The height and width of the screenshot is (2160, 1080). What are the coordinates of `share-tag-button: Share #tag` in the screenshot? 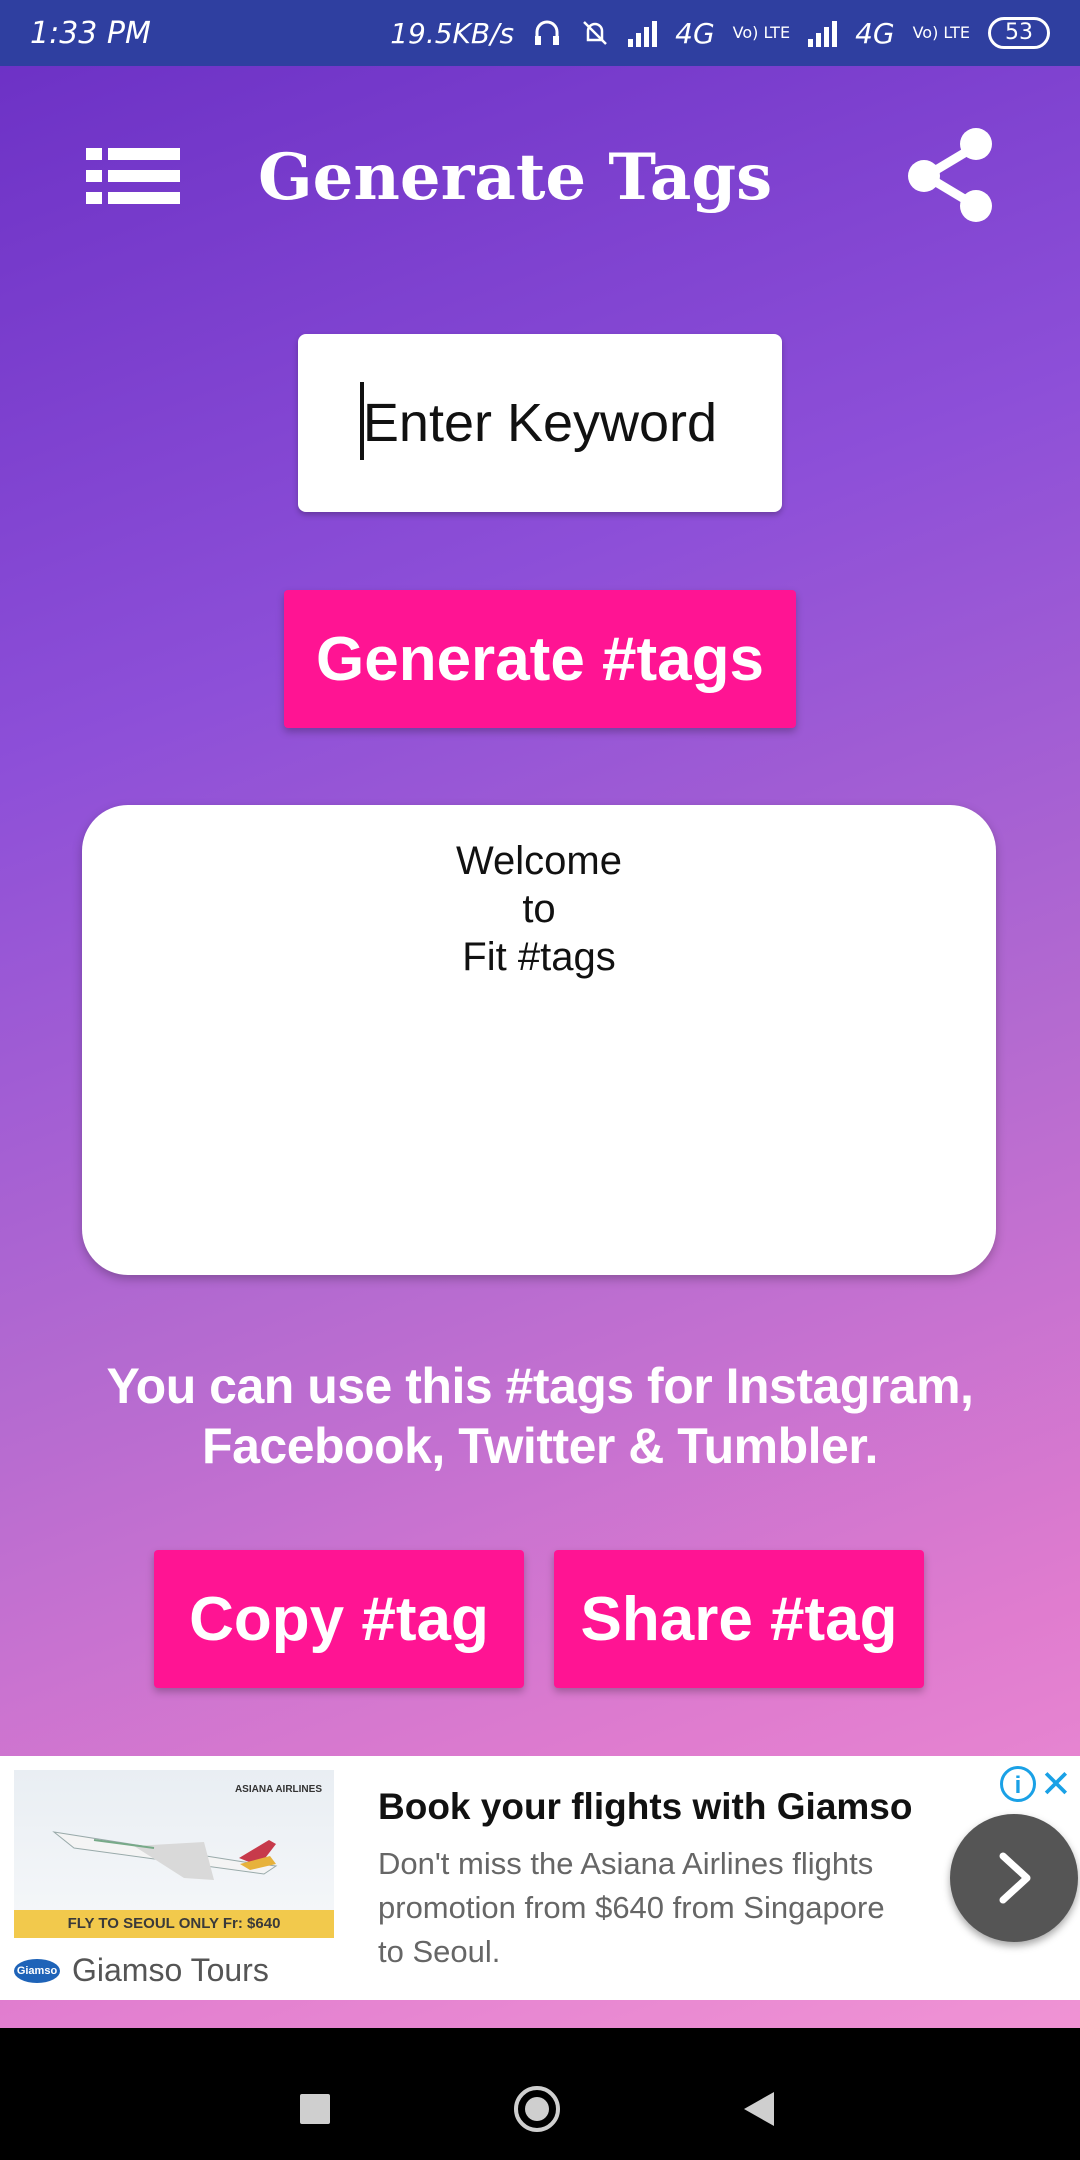 It's located at (739, 1619).